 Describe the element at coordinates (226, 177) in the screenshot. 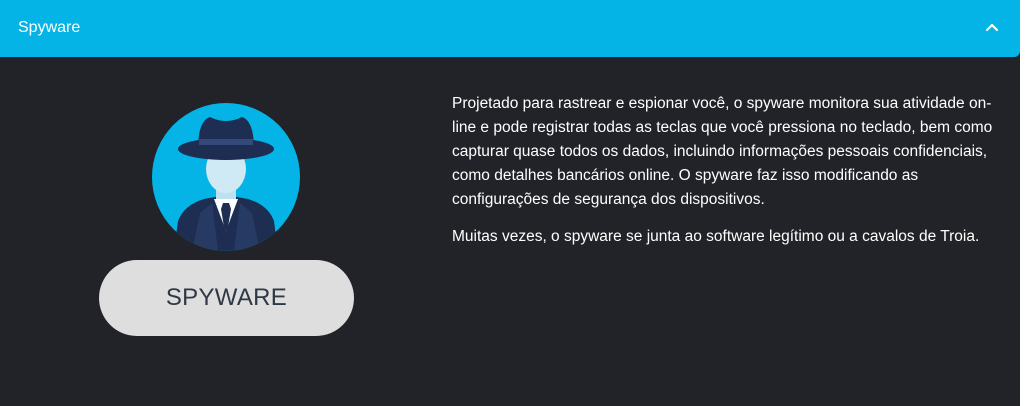

I see `spy-avatar-icon` at that location.